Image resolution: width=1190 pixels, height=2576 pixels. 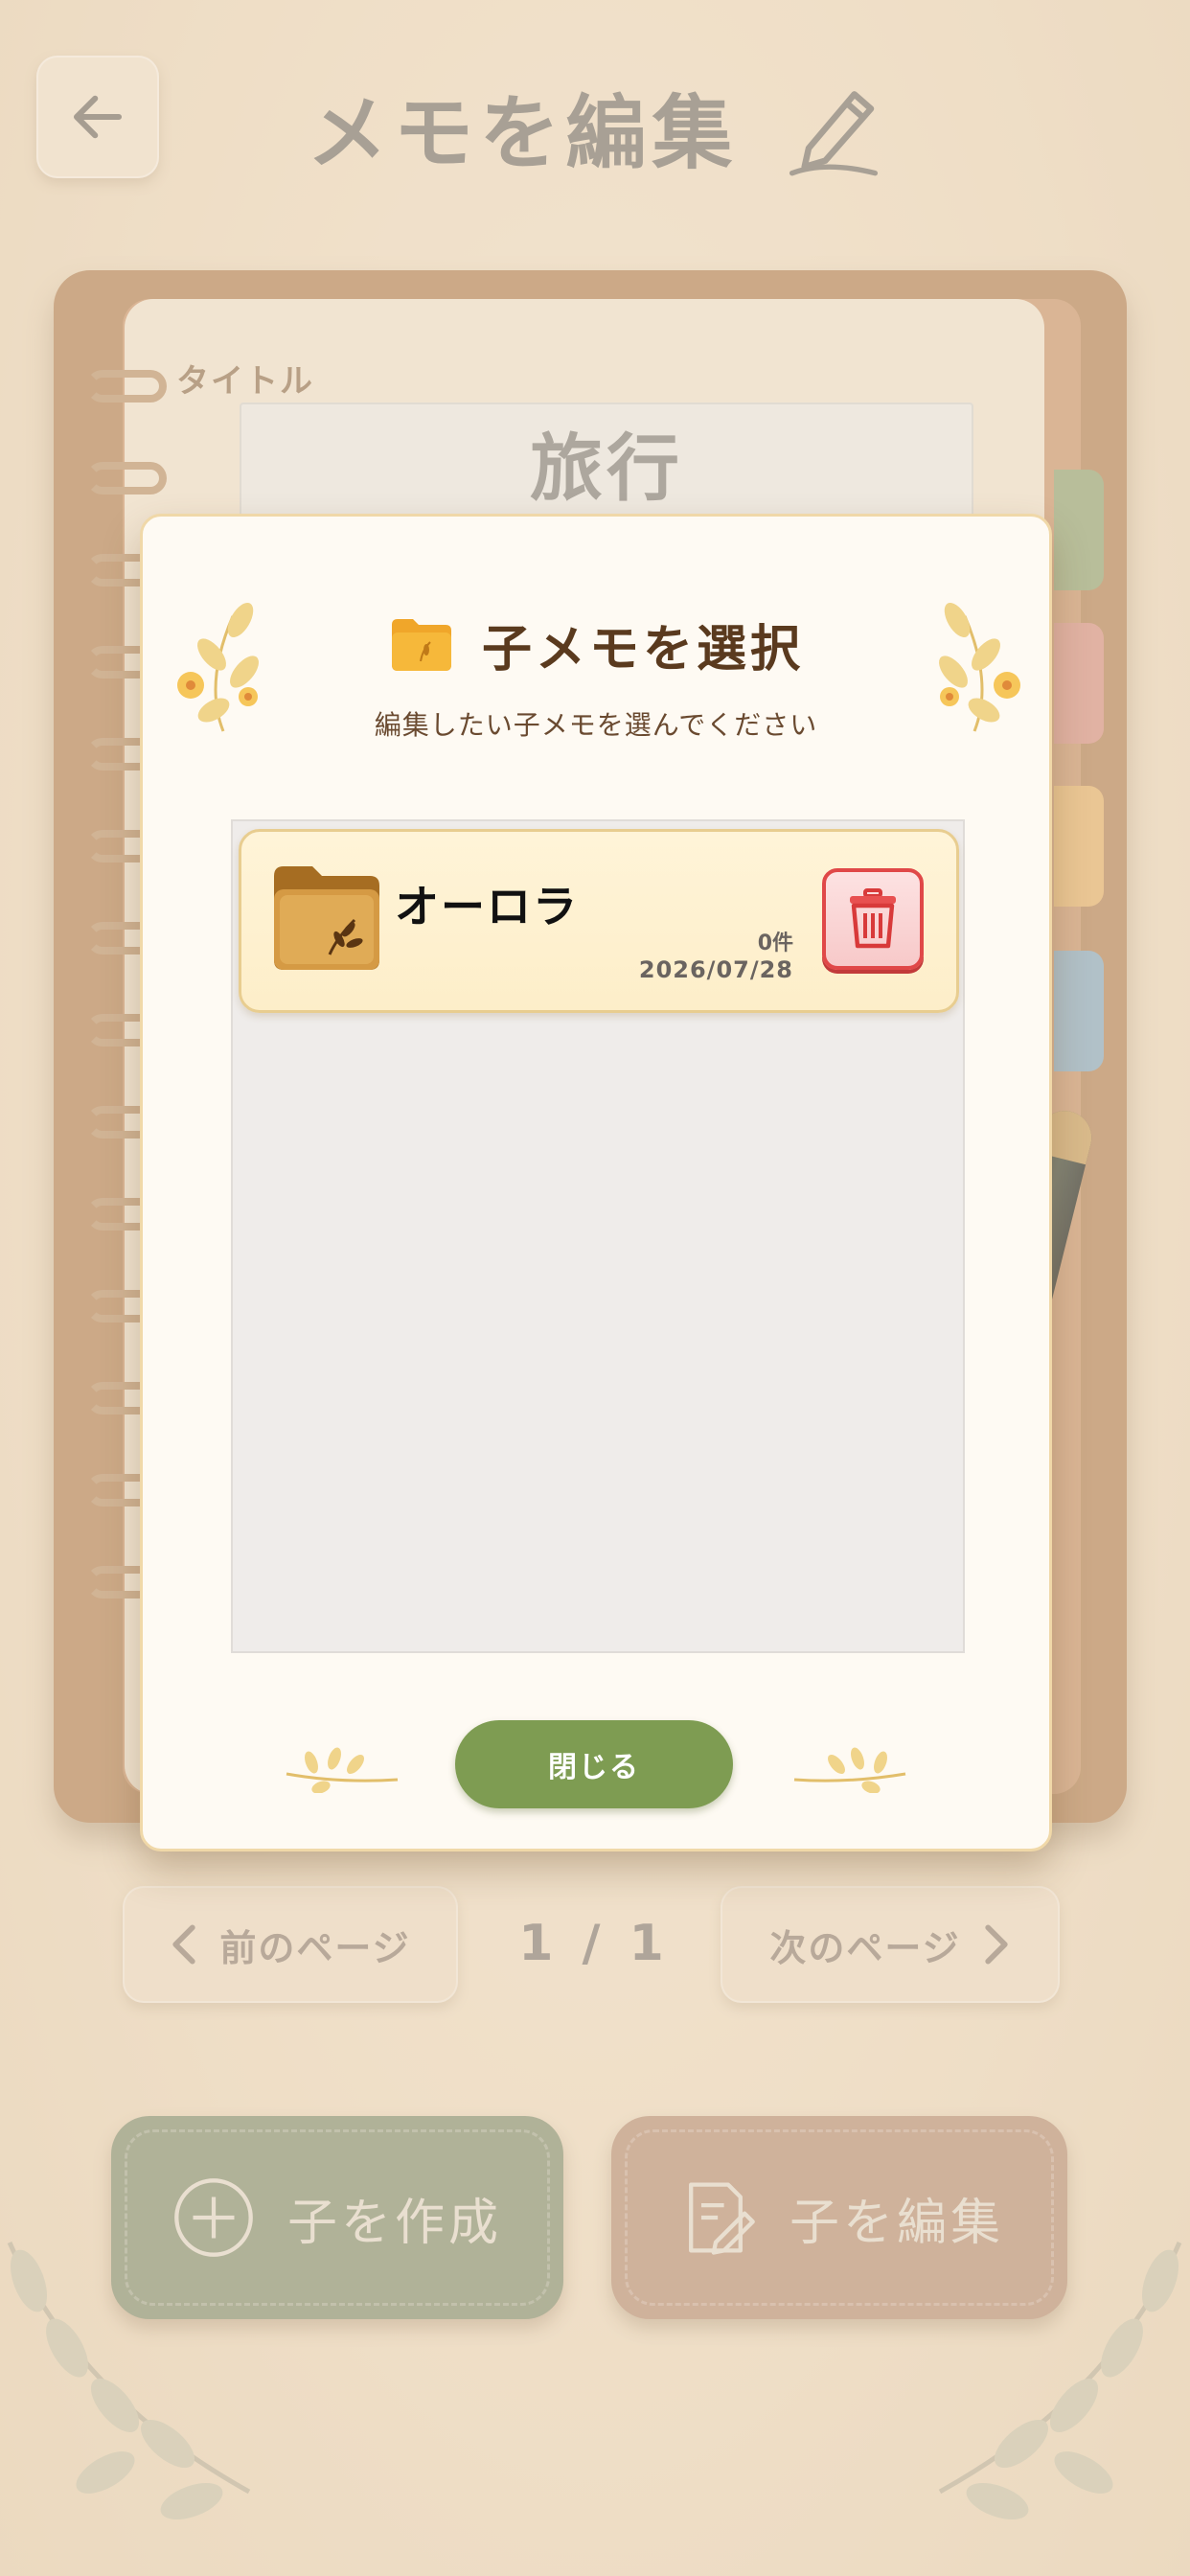 I want to click on dialog-header: 子メモを選択, so click(x=596, y=644).